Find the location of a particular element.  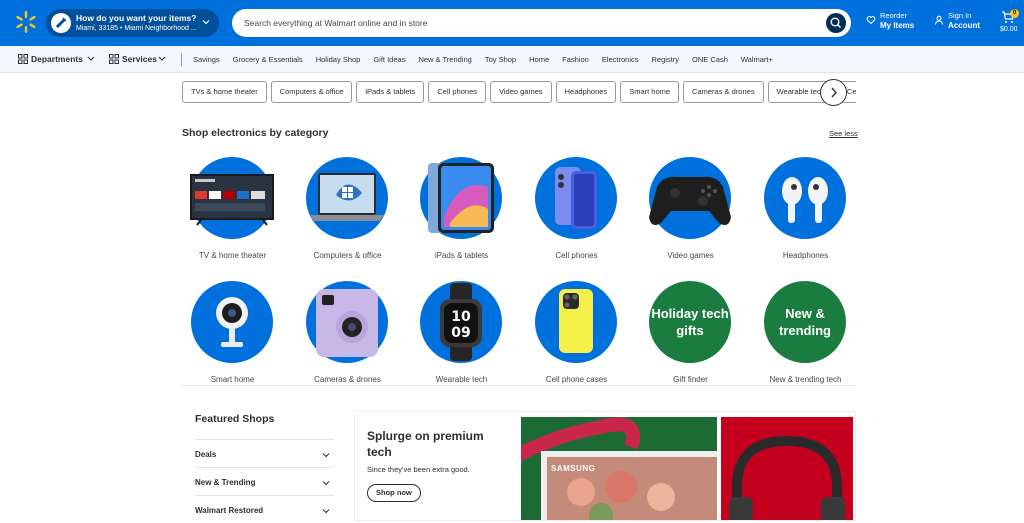

services-menu: Services is located at coordinates (139, 59).